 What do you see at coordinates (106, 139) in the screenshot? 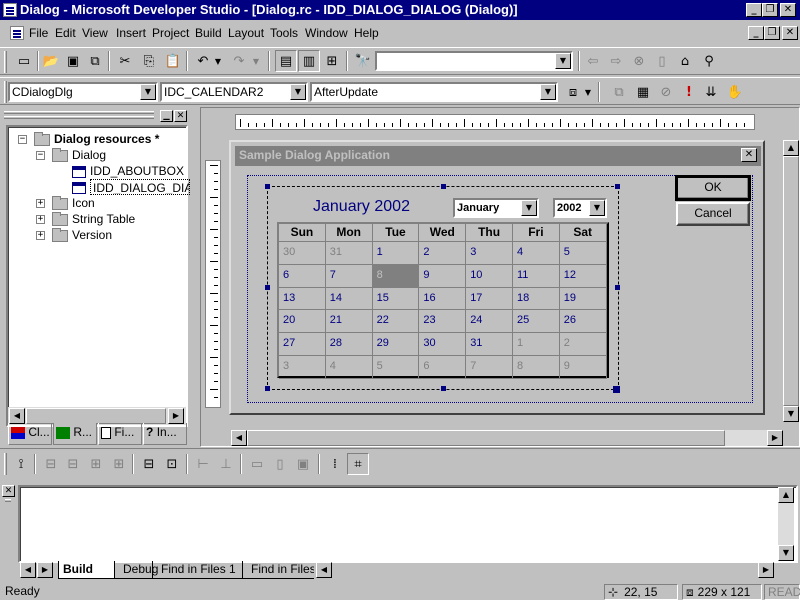
I see `tree-root: Dialog resources *` at bounding box center [106, 139].